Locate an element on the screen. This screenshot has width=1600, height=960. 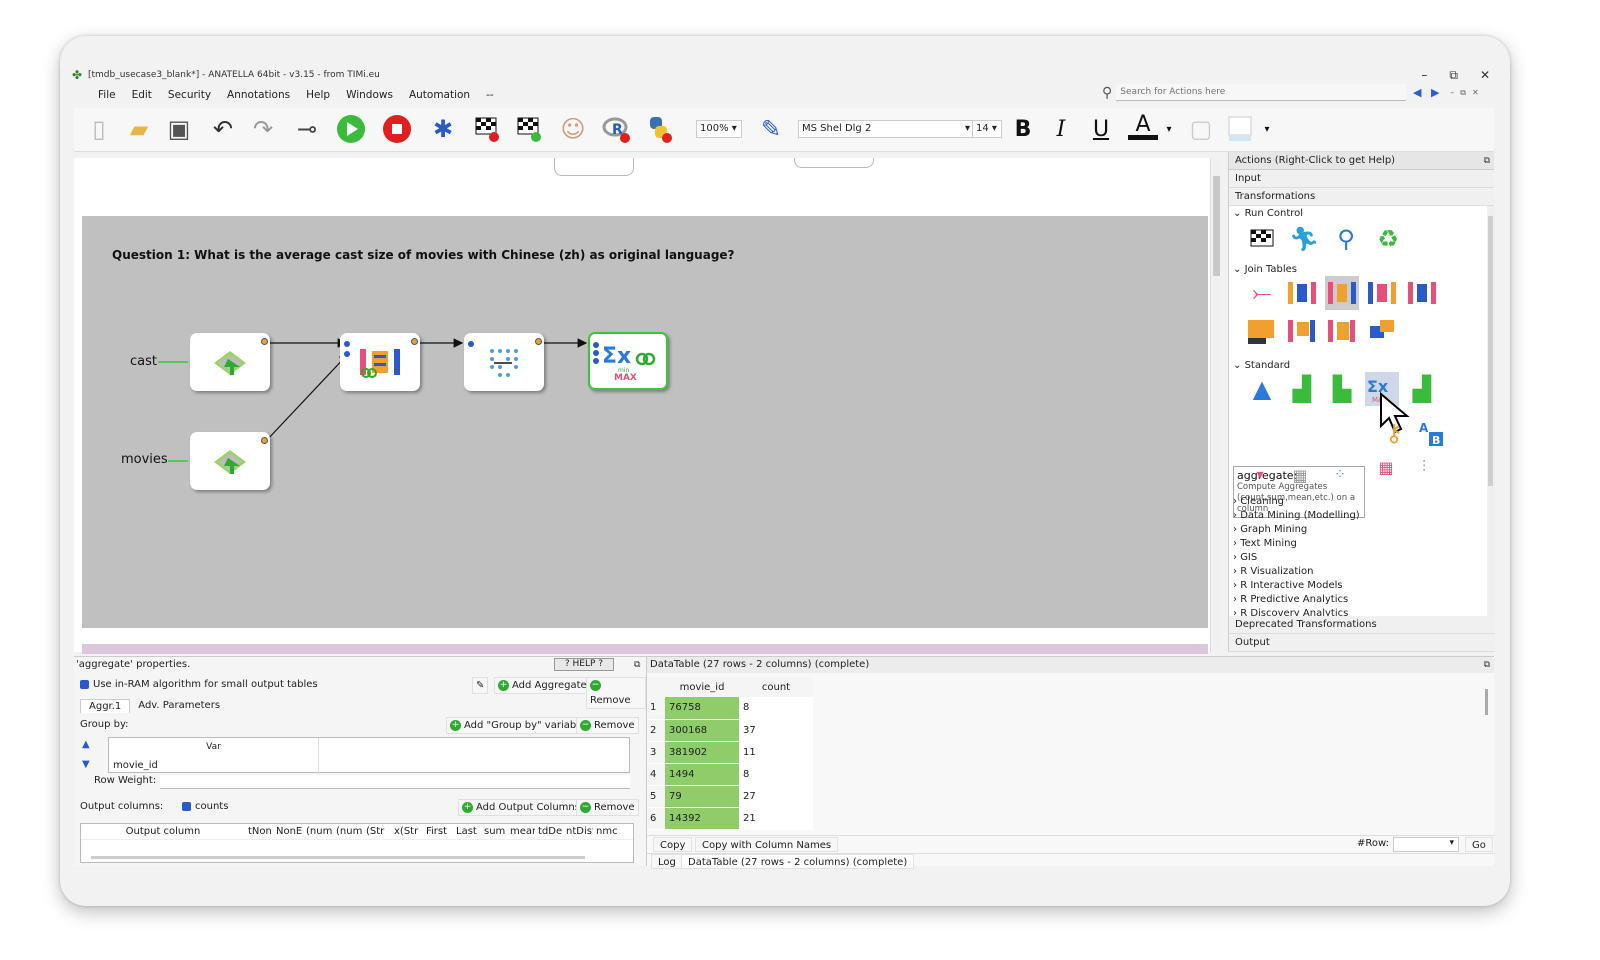
column-header-count: count is located at coordinates (776, 687).